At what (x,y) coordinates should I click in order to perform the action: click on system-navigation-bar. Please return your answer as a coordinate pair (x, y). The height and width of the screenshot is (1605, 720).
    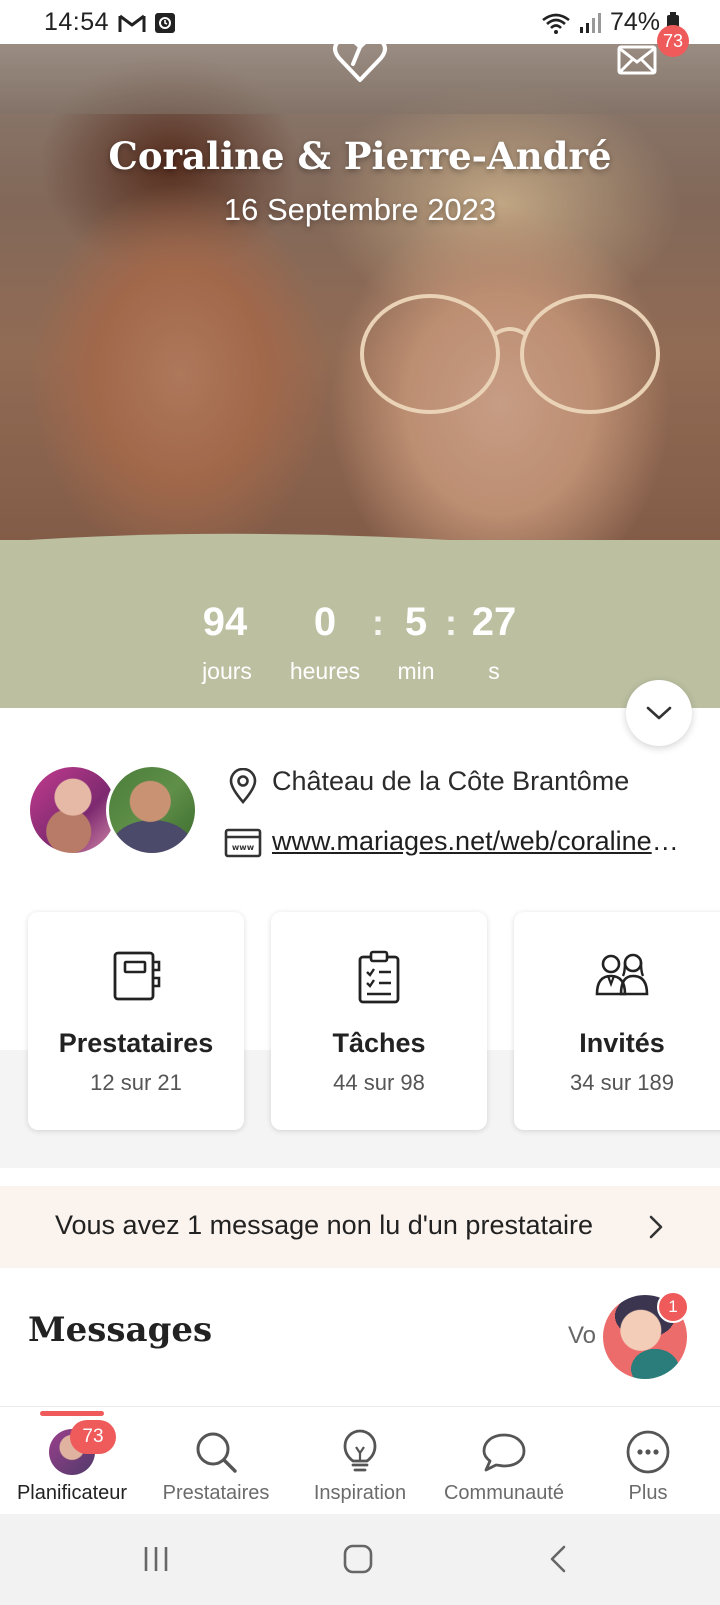
    Looking at the image, I should click on (360, 1559).